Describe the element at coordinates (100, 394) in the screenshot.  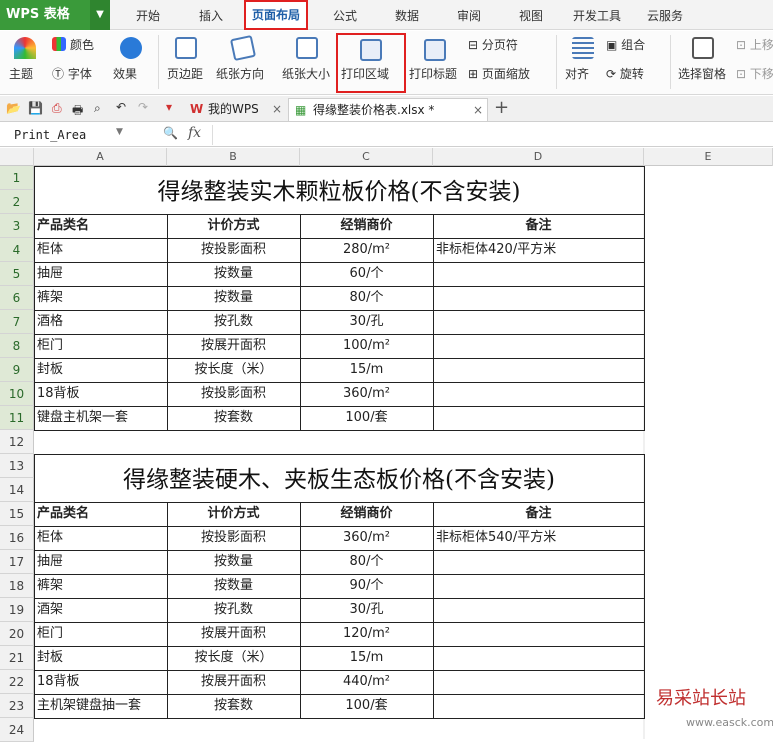
I see `table-cell: 18背板` at that location.